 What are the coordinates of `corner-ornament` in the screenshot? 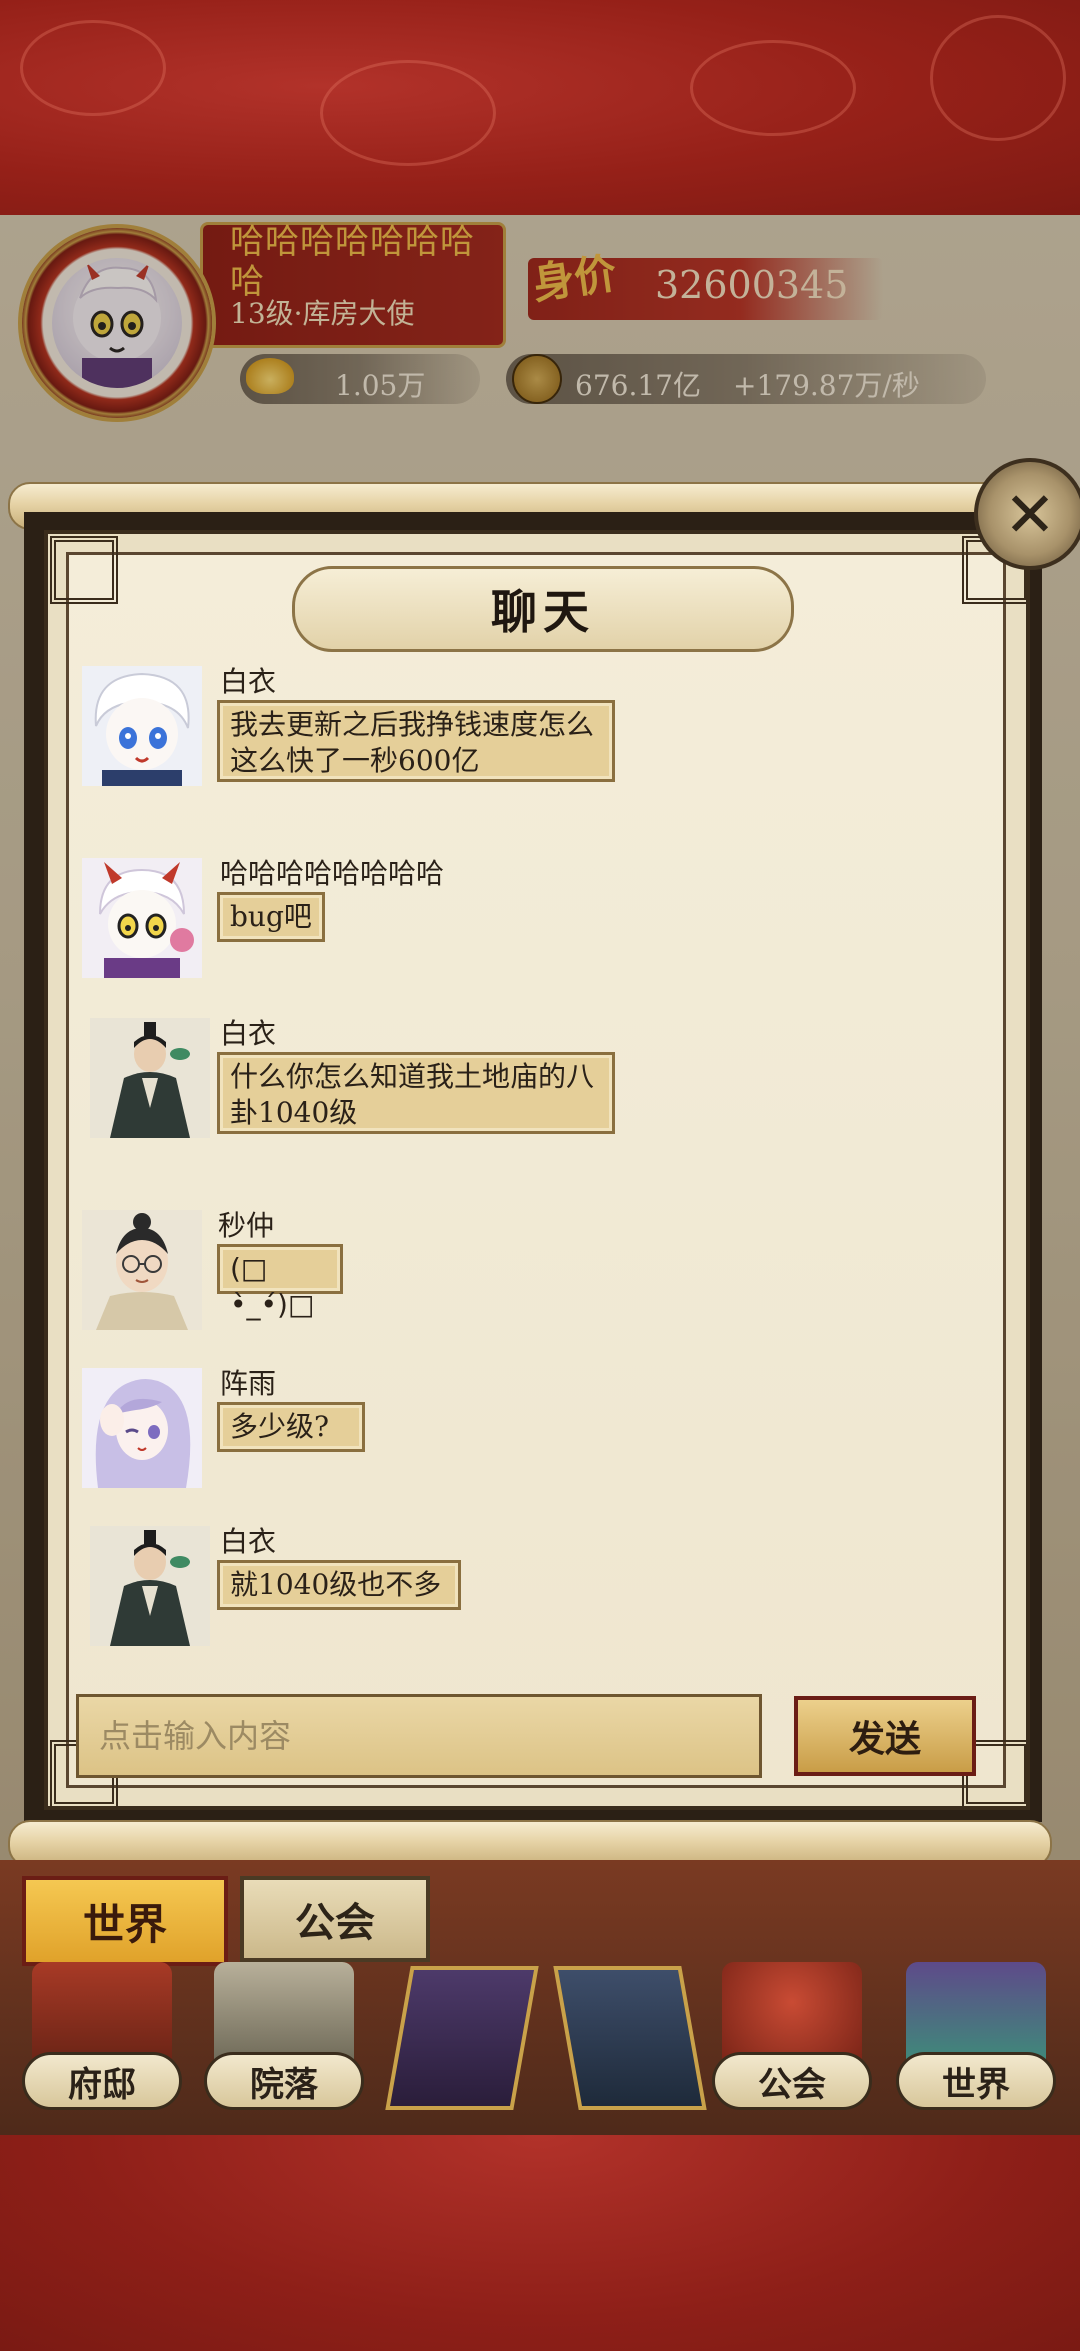 It's located at (84, 570).